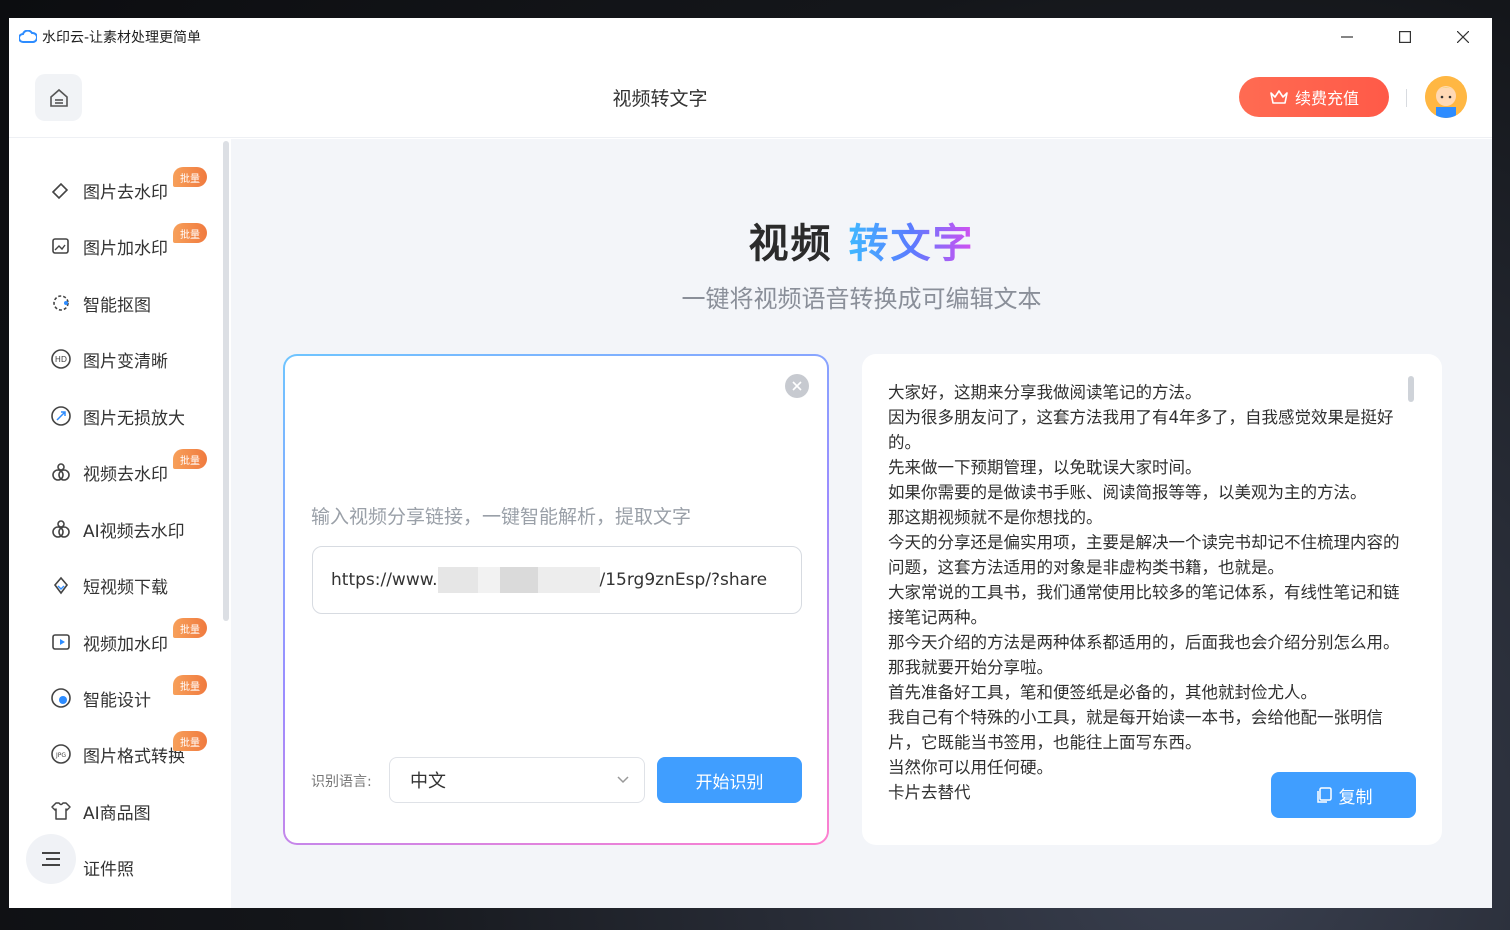 The width and height of the screenshot is (1510, 930). I want to click on eraser-icon, so click(61, 190).